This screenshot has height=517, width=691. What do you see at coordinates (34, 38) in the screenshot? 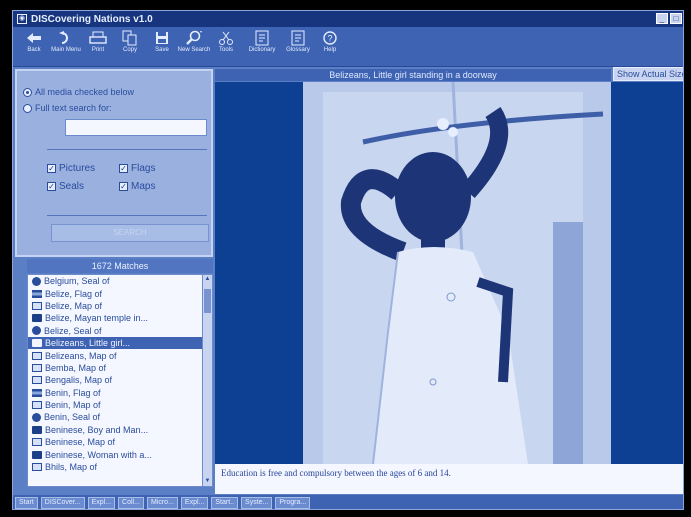
I see `back-arrow-icon` at bounding box center [34, 38].